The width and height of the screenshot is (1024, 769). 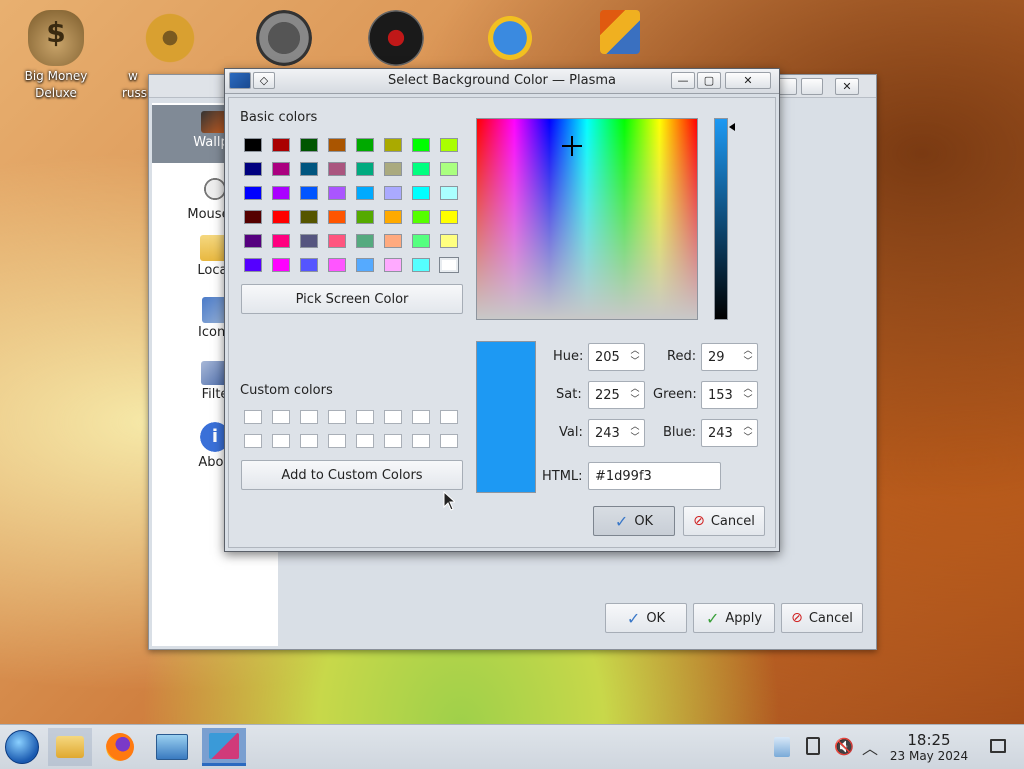 I want to click on taskbar-file-manager, so click(x=70, y=747).